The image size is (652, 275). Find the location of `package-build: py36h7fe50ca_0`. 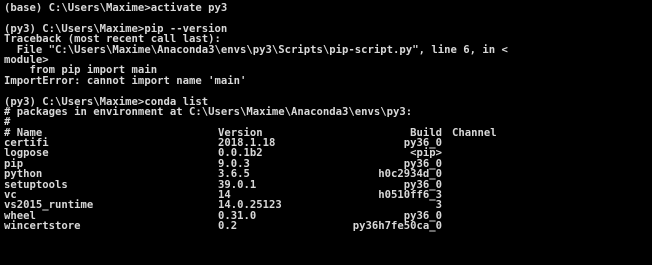

package-build: py36h7fe50ca_0 is located at coordinates (397, 226).